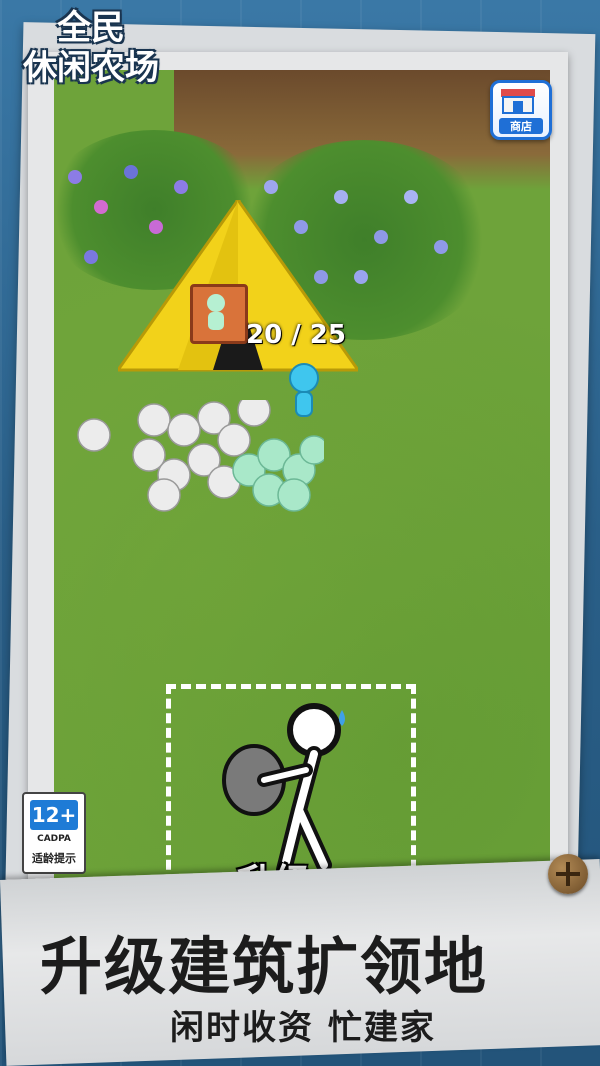  I want to click on banner-subtitle: 闲时收资 忙建家, so click(303, 1028).